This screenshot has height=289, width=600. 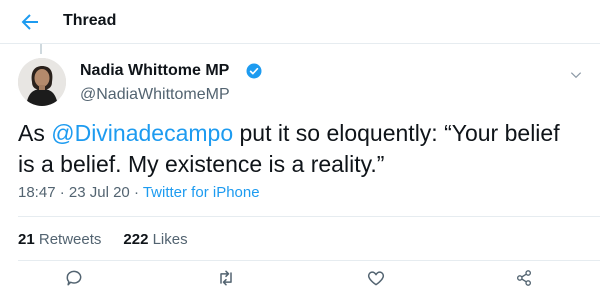 What do you see at coordinates (99, 192) in the screenshot?
I see `tweet-date: 23 Jul 20` at bounding box center [99, 192].